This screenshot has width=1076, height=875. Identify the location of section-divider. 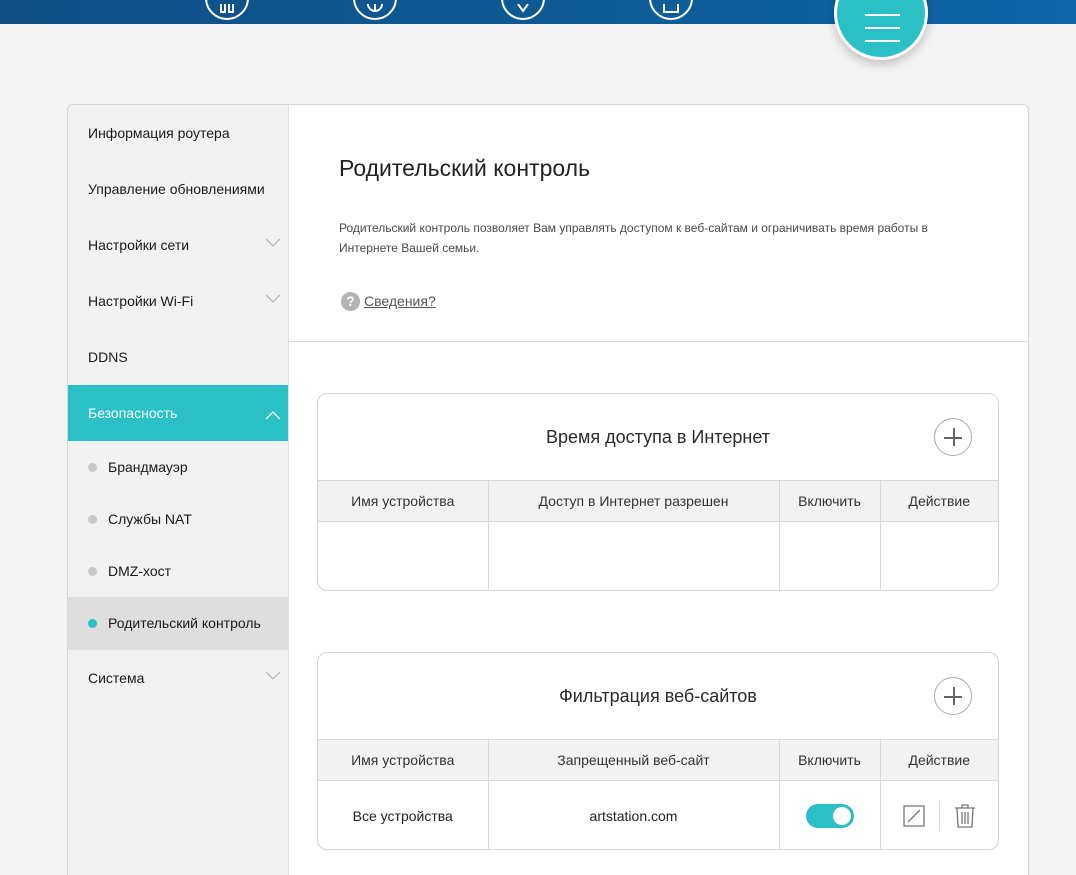
(658, 341).